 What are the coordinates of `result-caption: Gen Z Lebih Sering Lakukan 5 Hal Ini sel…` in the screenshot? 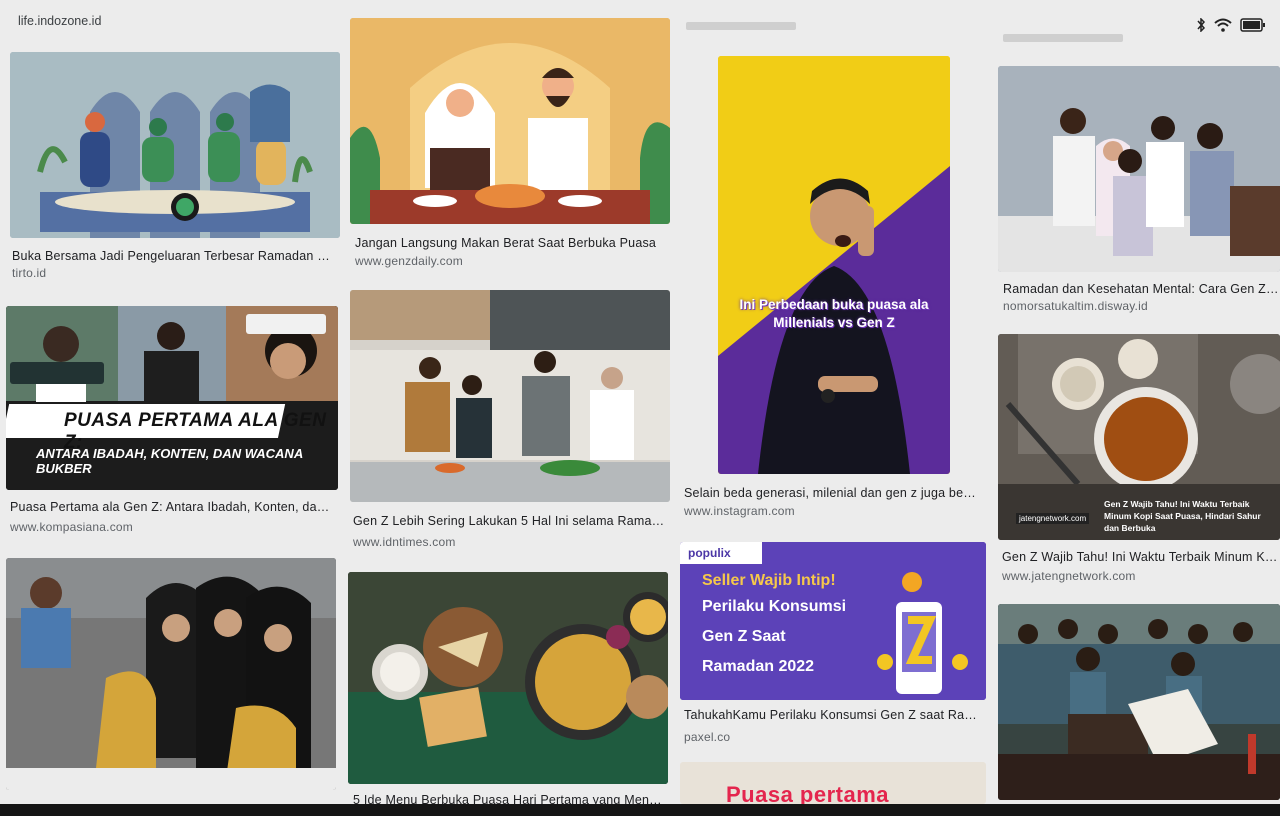 It's located at (509, 521).